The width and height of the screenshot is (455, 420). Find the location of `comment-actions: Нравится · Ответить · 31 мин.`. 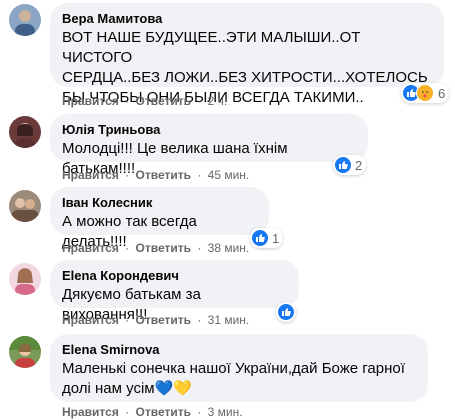

comment-actions: Нравится · Ответить · 31 мин. is located at coordinates (155, 320).